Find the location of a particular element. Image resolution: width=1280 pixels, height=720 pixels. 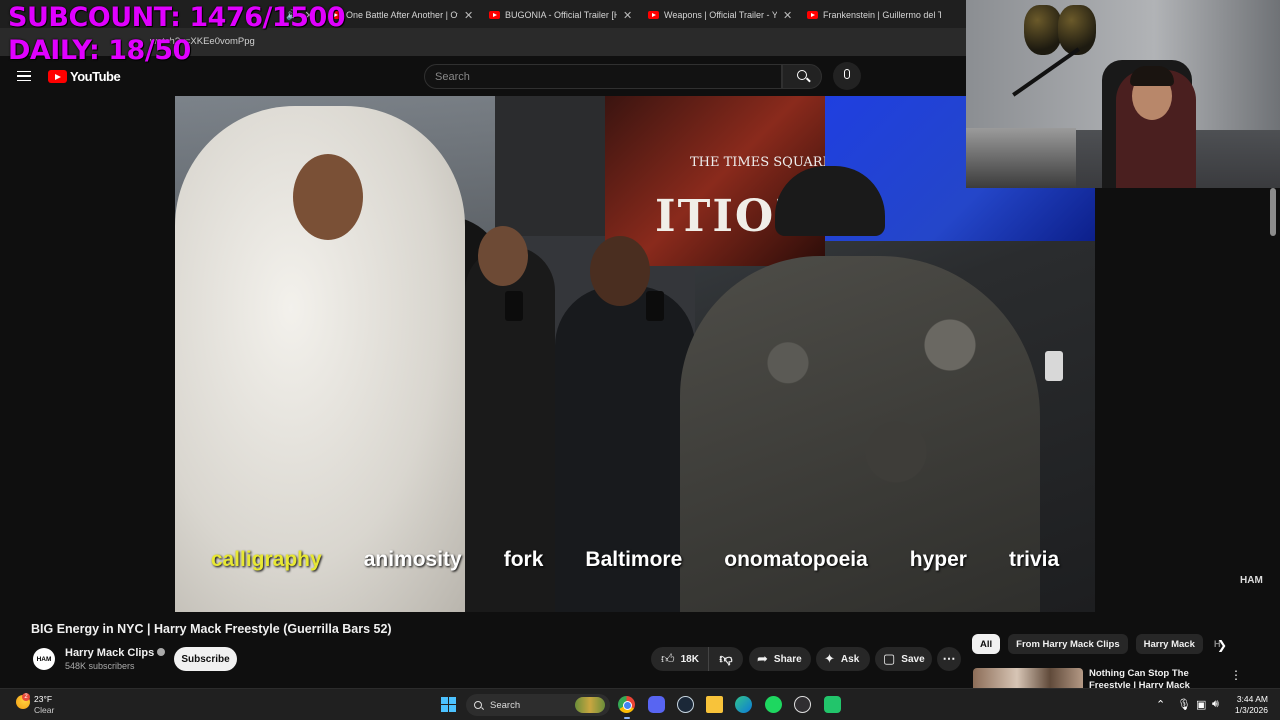

dislike-button: 👎︎ is located at coordinates (726, 659).